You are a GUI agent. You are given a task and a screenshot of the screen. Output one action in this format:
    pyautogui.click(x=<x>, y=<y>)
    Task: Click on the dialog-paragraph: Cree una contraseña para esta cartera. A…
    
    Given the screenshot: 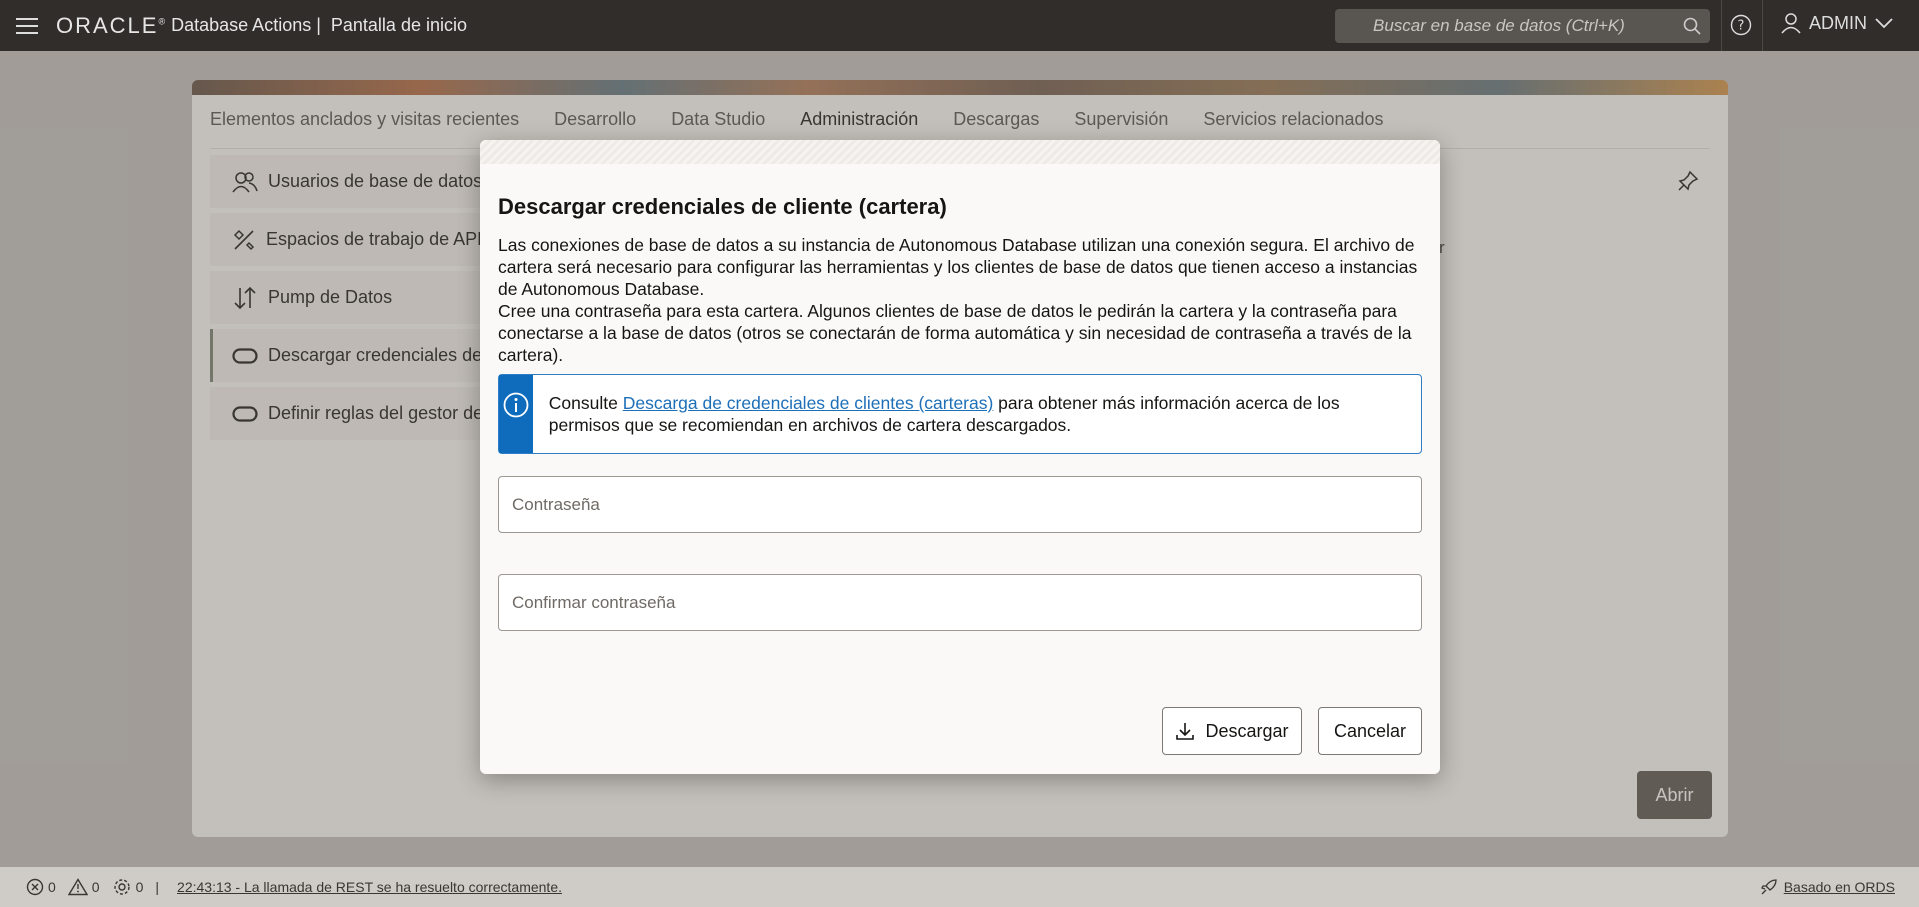 What is the action you would take?
    pyautogui.click(x=955, y=333)
    